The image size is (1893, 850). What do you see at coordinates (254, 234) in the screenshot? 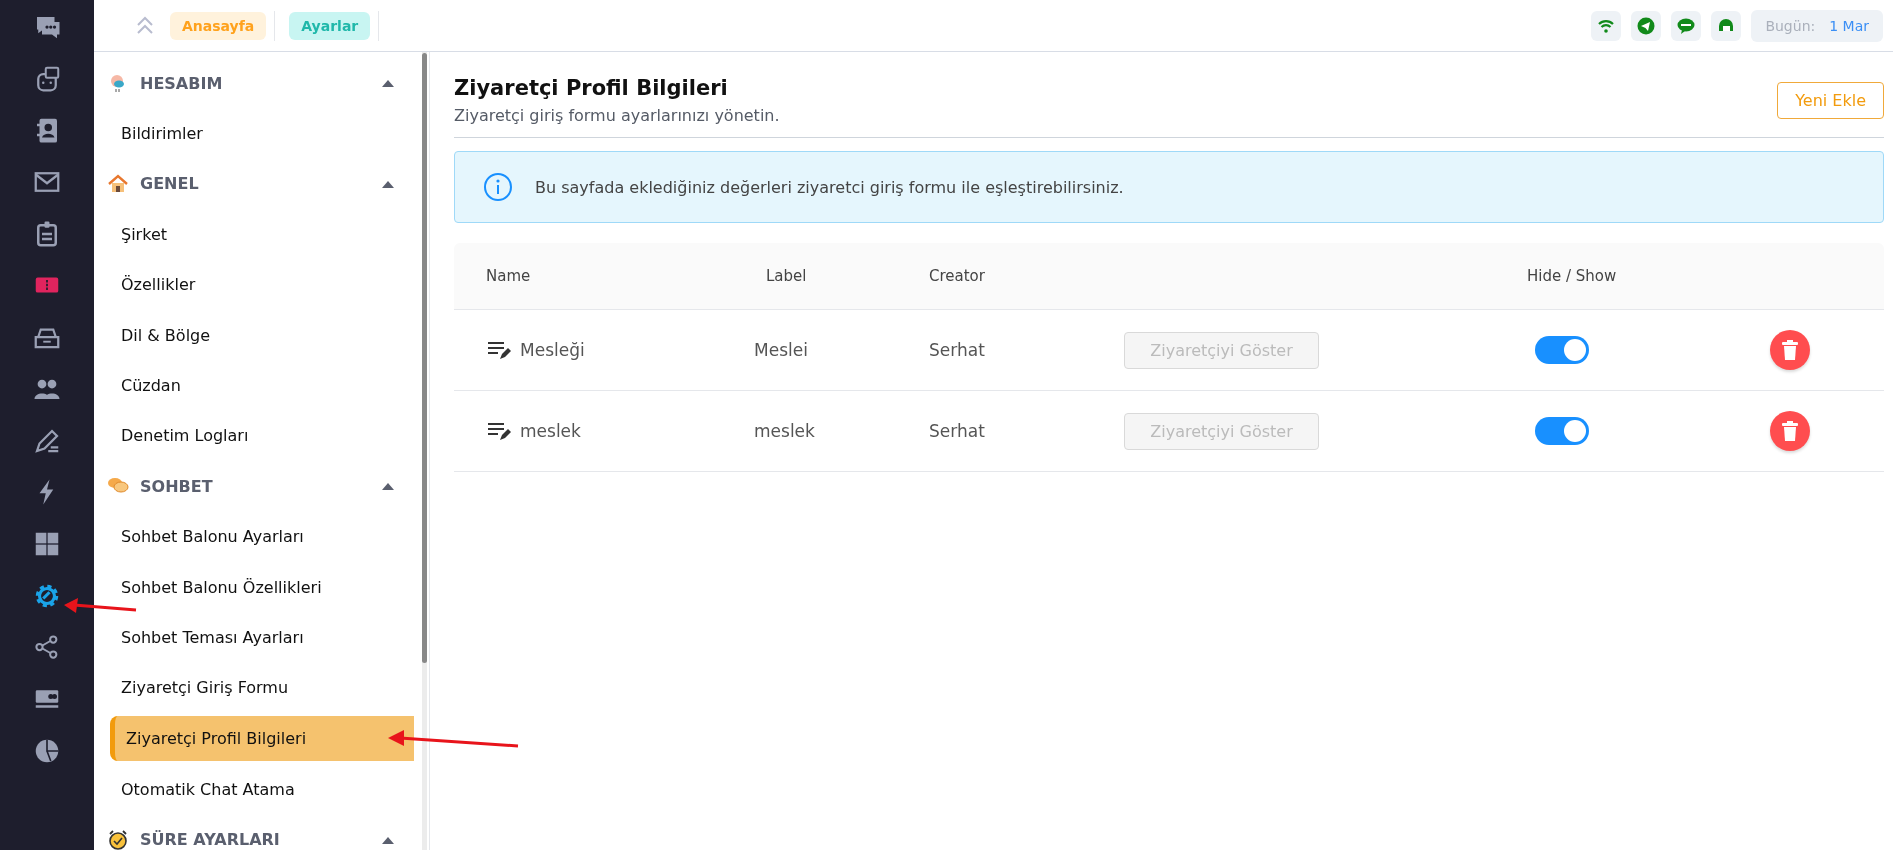
I see `nav-item: Şirket` at bounding box center [254, 234].